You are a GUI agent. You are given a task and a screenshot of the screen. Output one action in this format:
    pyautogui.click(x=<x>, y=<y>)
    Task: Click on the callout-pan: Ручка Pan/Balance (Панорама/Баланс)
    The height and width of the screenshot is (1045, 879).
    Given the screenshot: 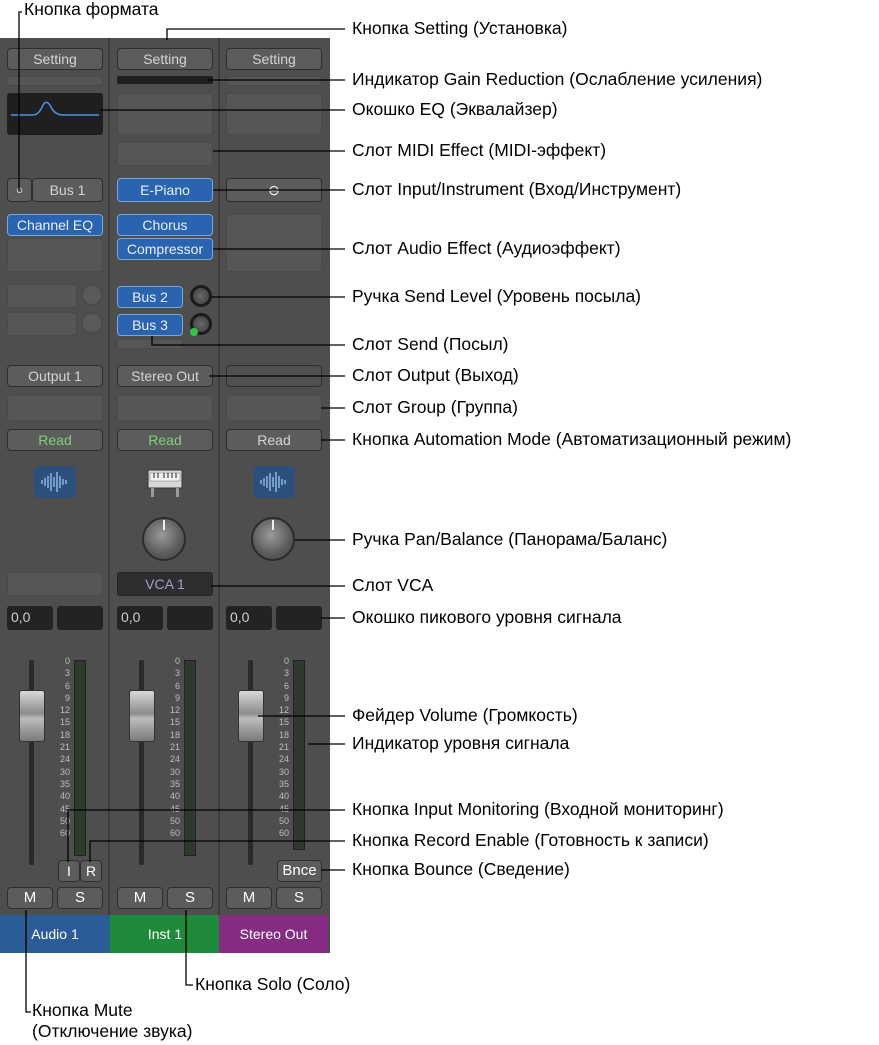 What is the action you would take?
    pyautogui.click(x=510, y=539)
    